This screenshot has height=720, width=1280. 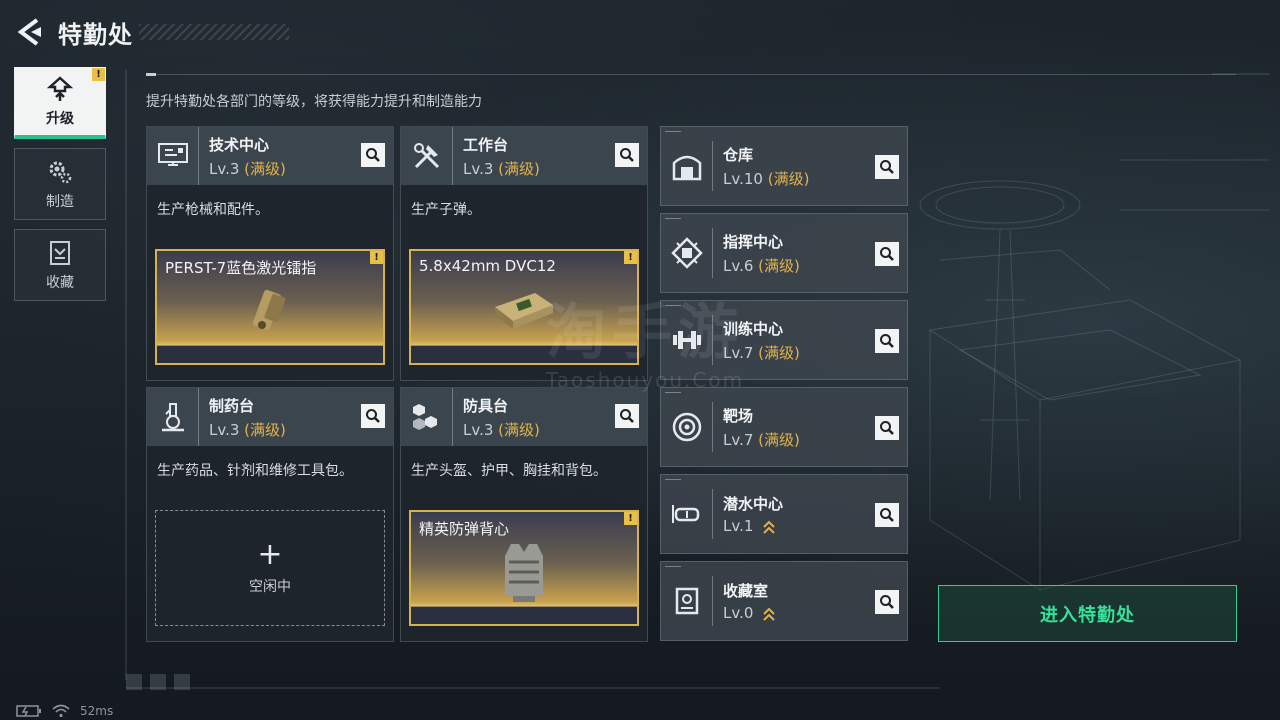 I want to click on laser-sight-image, so click(x=269, y=310).